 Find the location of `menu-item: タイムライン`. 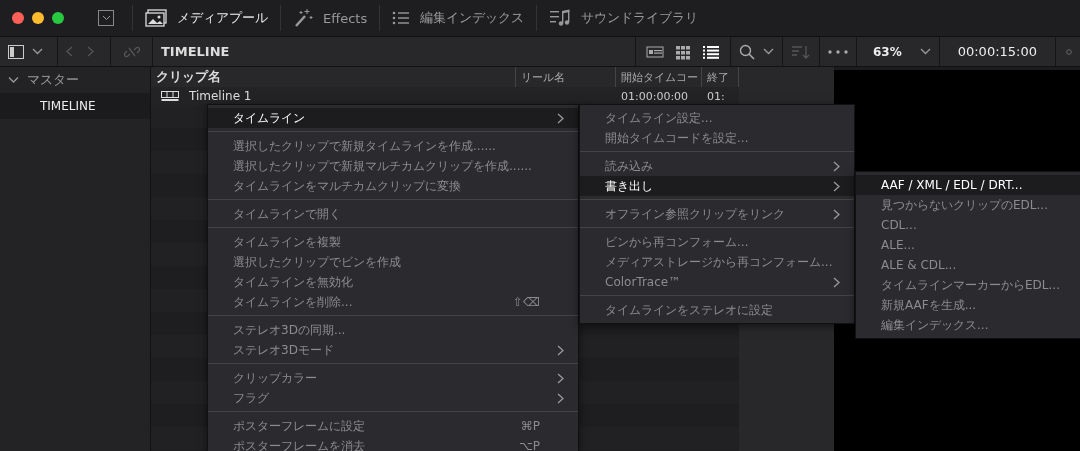

menu-item: タイムライン is located at coordinates (393, 118).